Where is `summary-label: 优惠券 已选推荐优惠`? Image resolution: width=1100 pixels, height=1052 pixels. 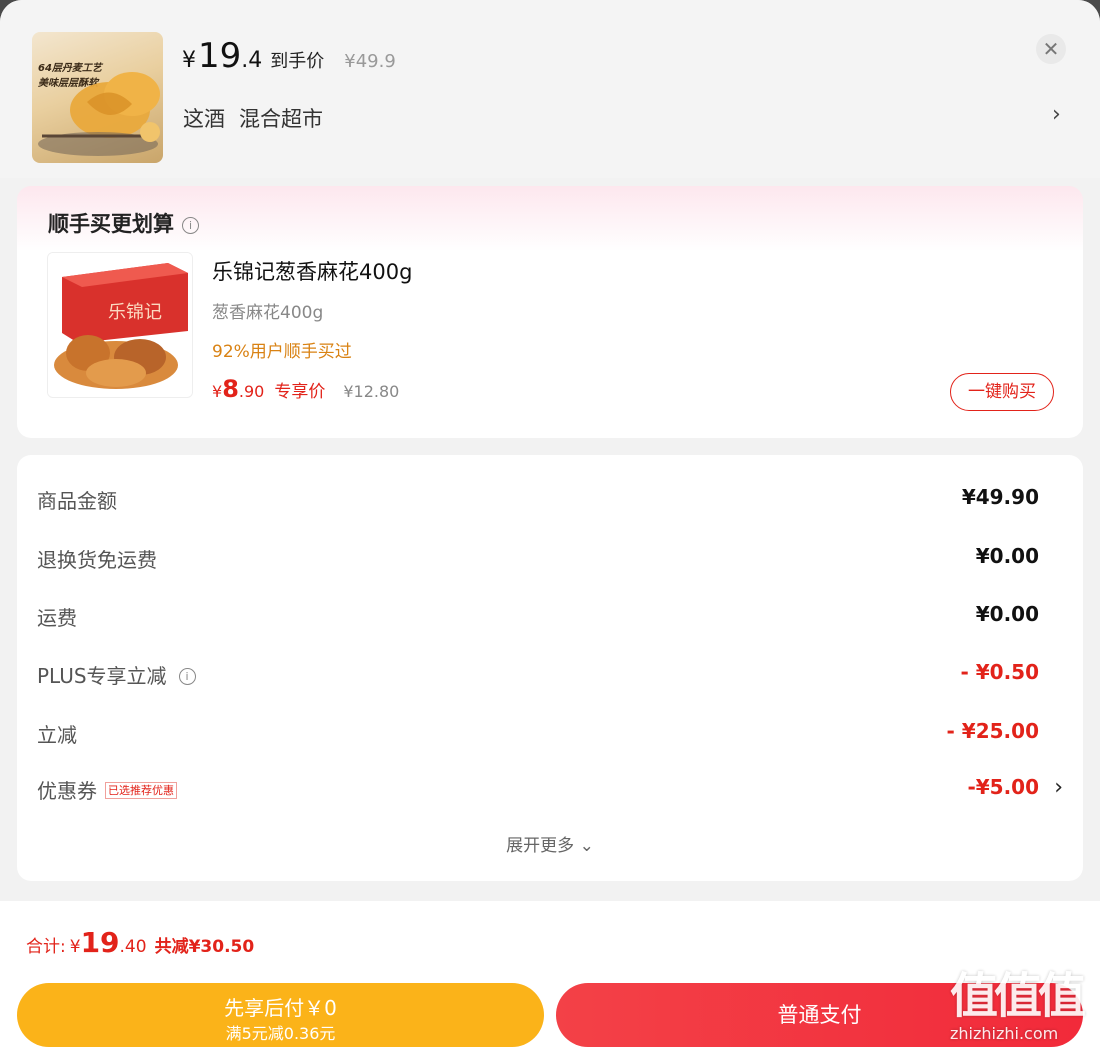 summary-label: 优惠券 已选推荐优惠 is located at coordinates (107, 789).